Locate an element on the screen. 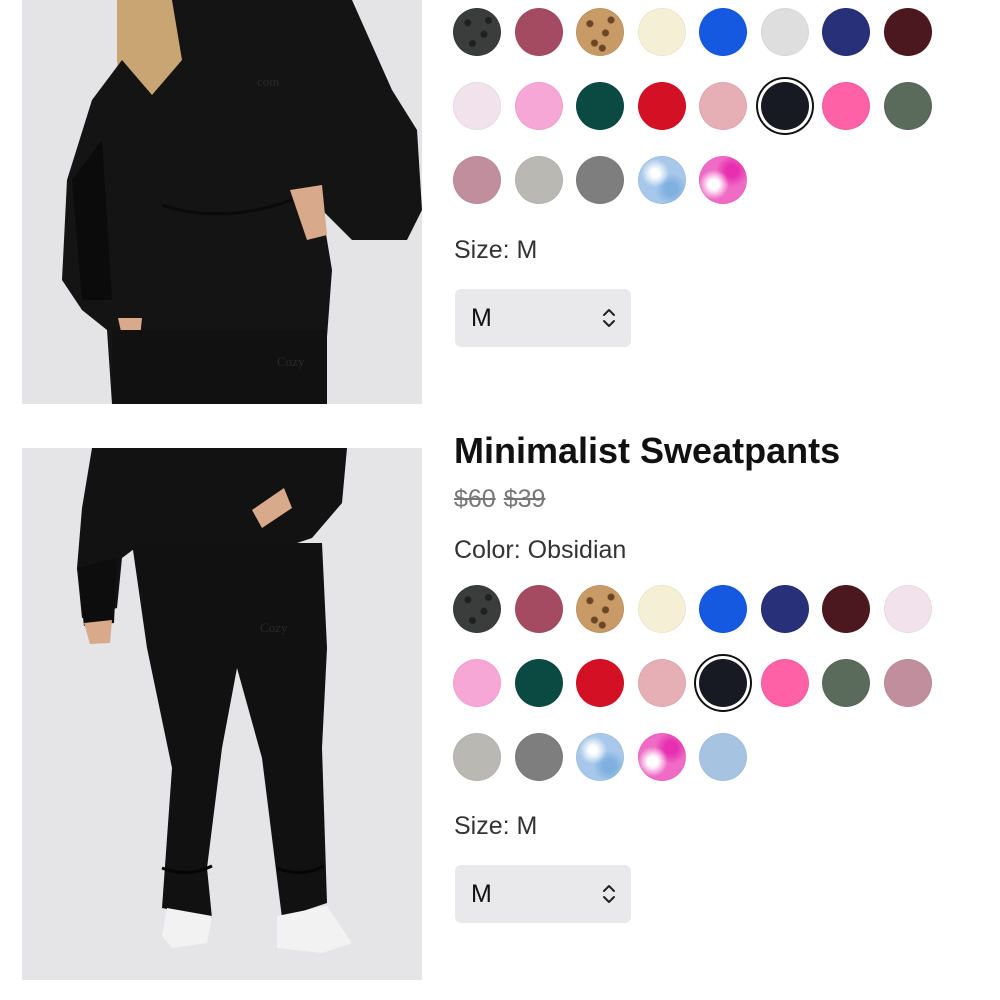 The image size is (1000, 1000). hoodie-swatch-red is located at coordinates (662, 106).